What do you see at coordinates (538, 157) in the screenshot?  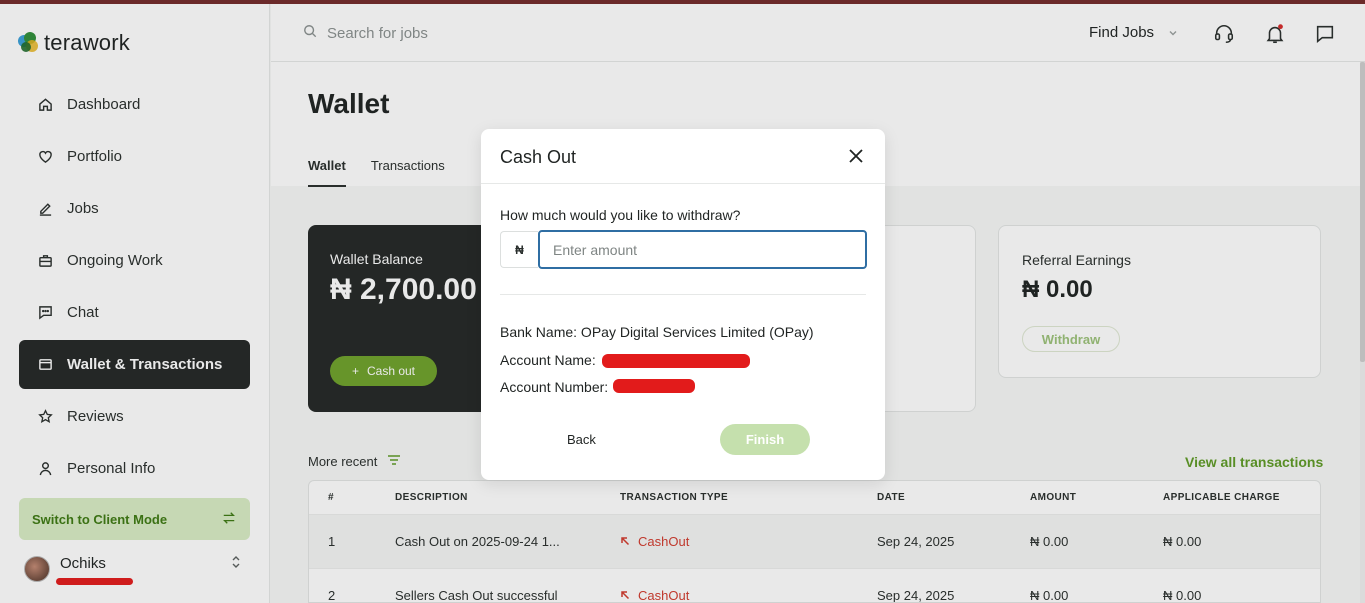 I see `modal-title: Cash Out` at bounding box center [538, 157].